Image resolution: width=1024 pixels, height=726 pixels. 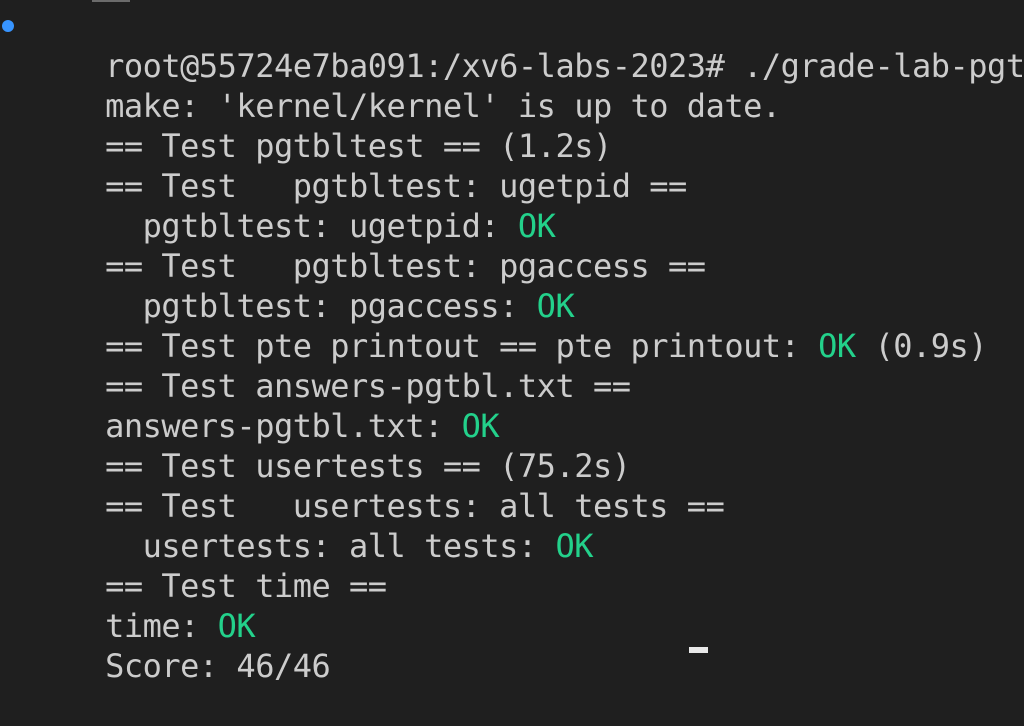 I want to click on terminal-cursor, so click(x=698, y=650).